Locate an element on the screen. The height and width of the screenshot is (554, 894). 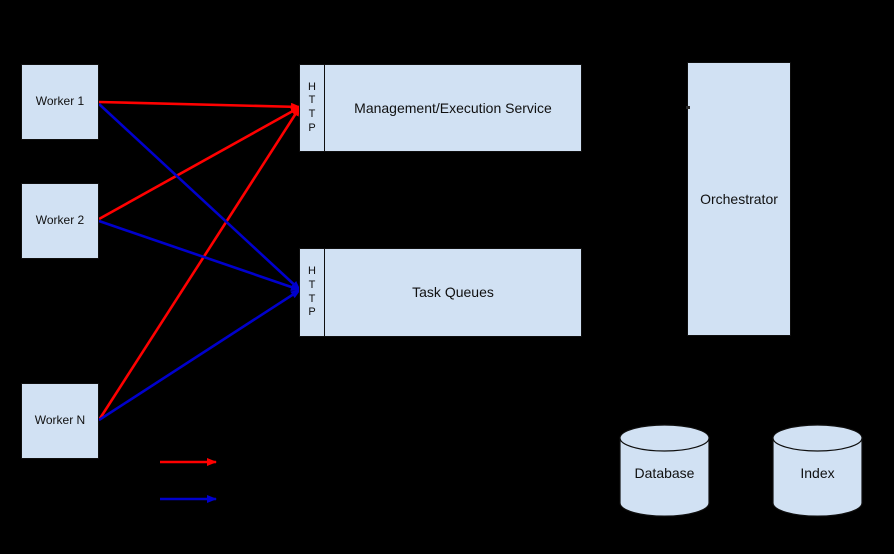
node-orchestrator-label: Orchestrator is located at coordinates (739, 198).